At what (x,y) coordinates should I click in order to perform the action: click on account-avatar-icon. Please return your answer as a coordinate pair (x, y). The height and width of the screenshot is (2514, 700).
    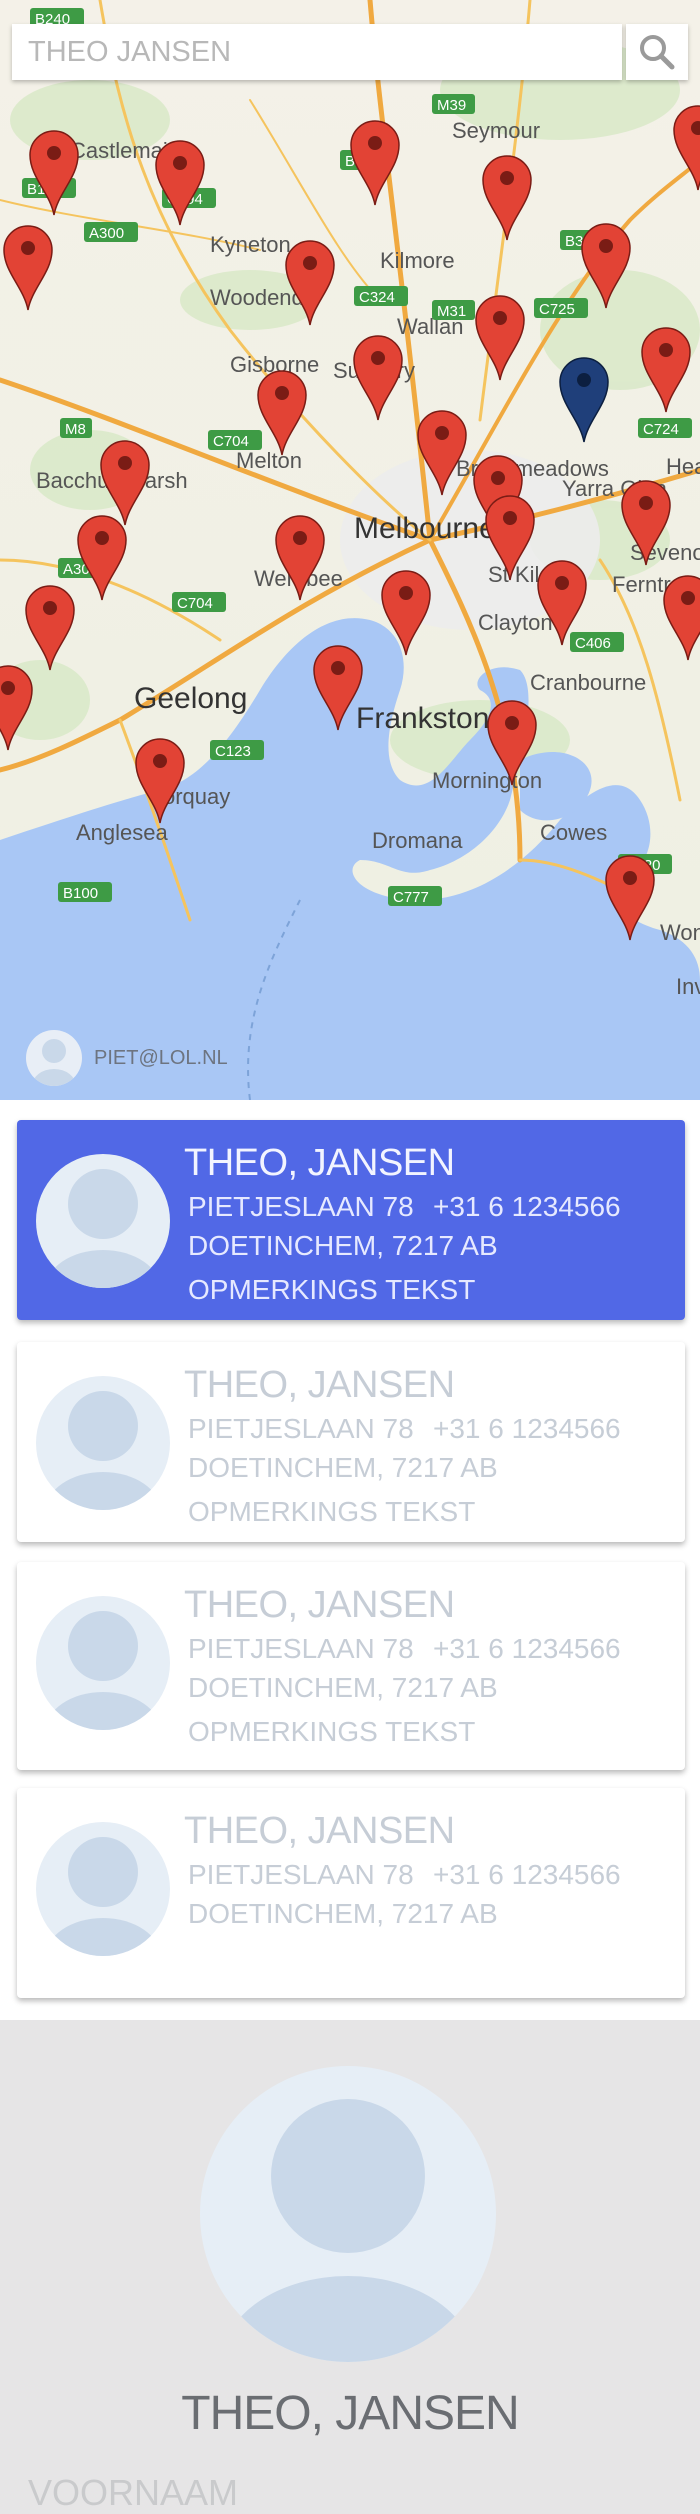
    Looking at the image, I should click on (54, 1058).